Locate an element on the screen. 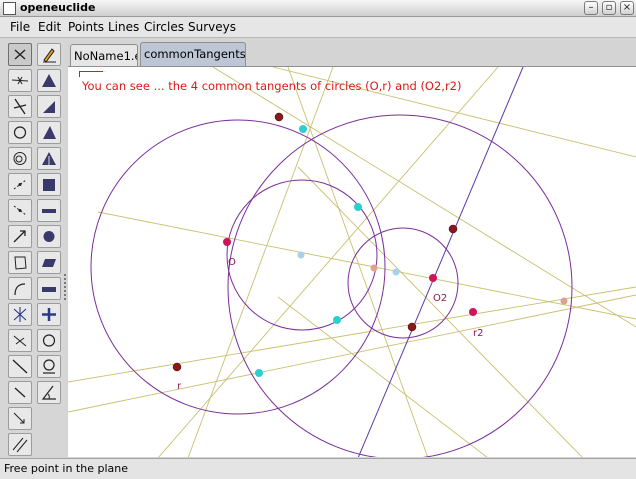 The height and width of the screenshot is (479, 636). minimize-icon: – is located at coordinates (591, 7).